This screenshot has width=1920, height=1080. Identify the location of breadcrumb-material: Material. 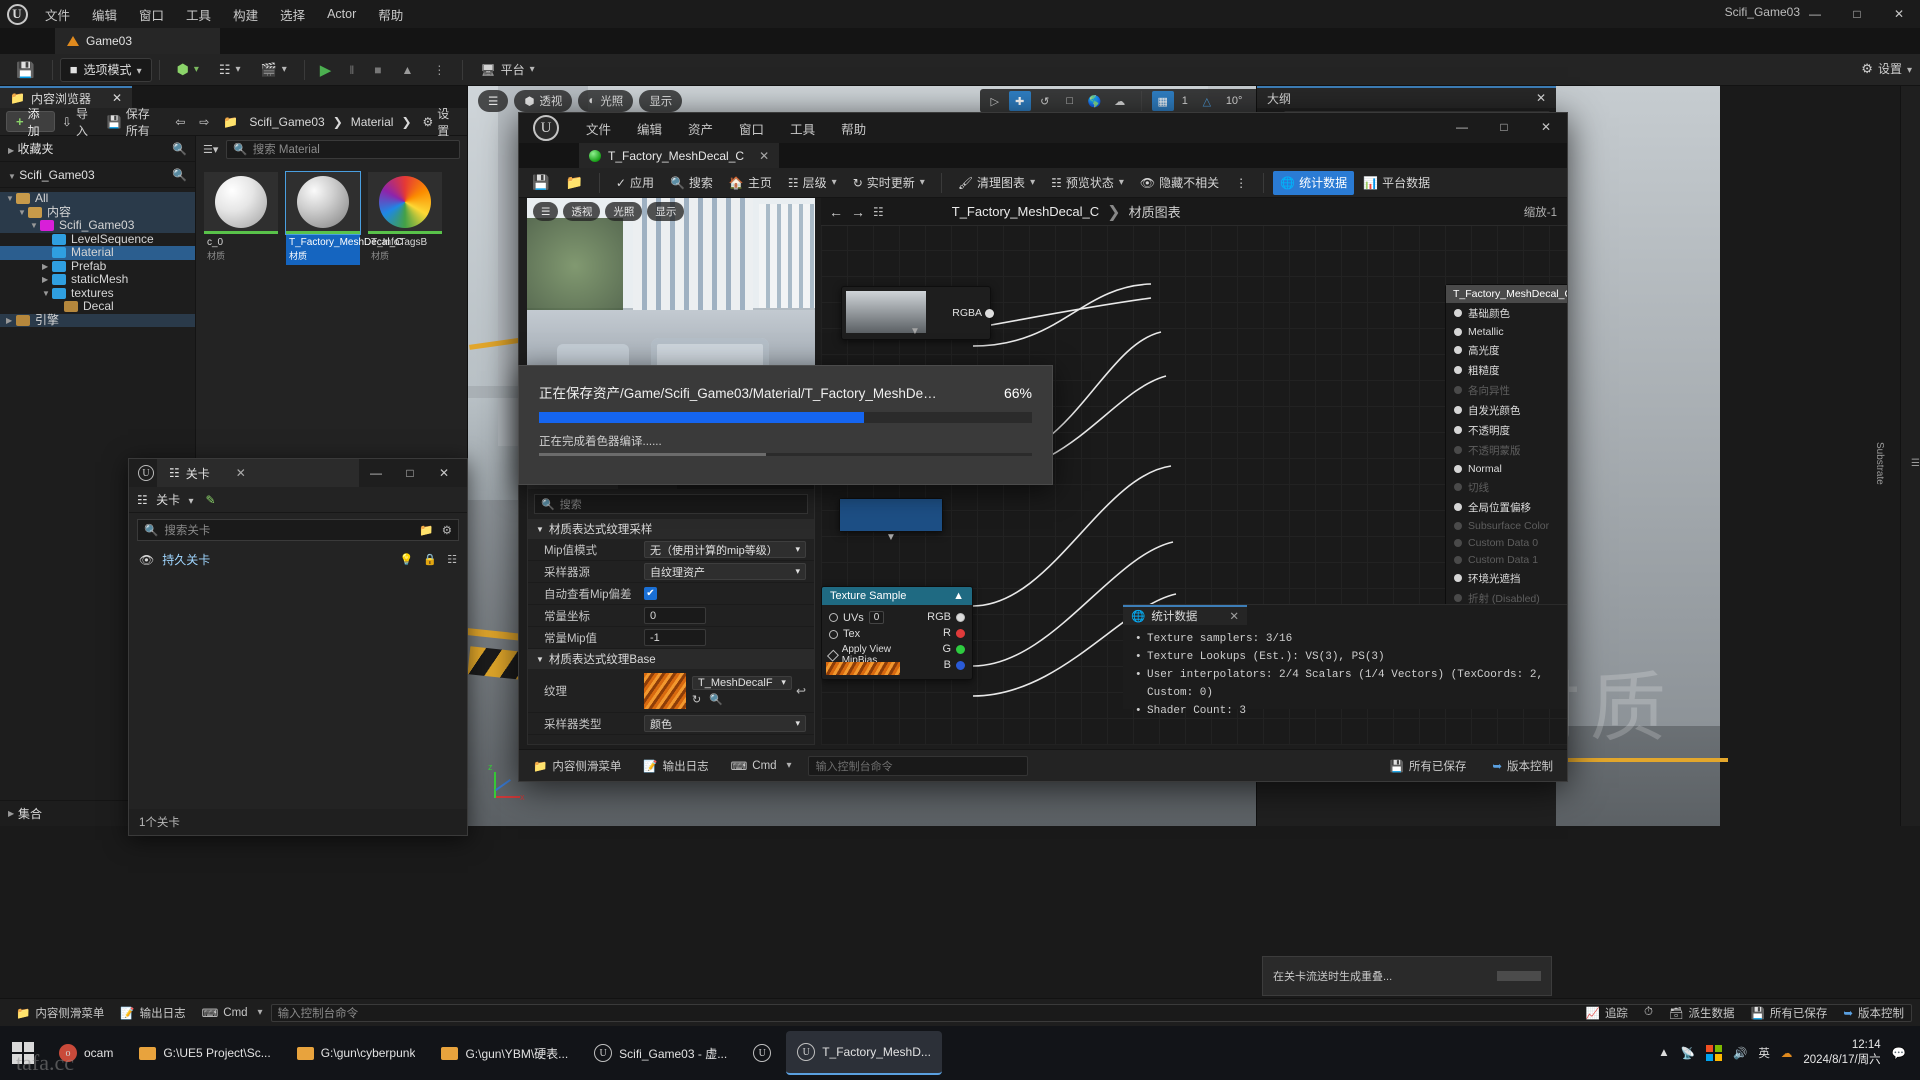
(372, 122).